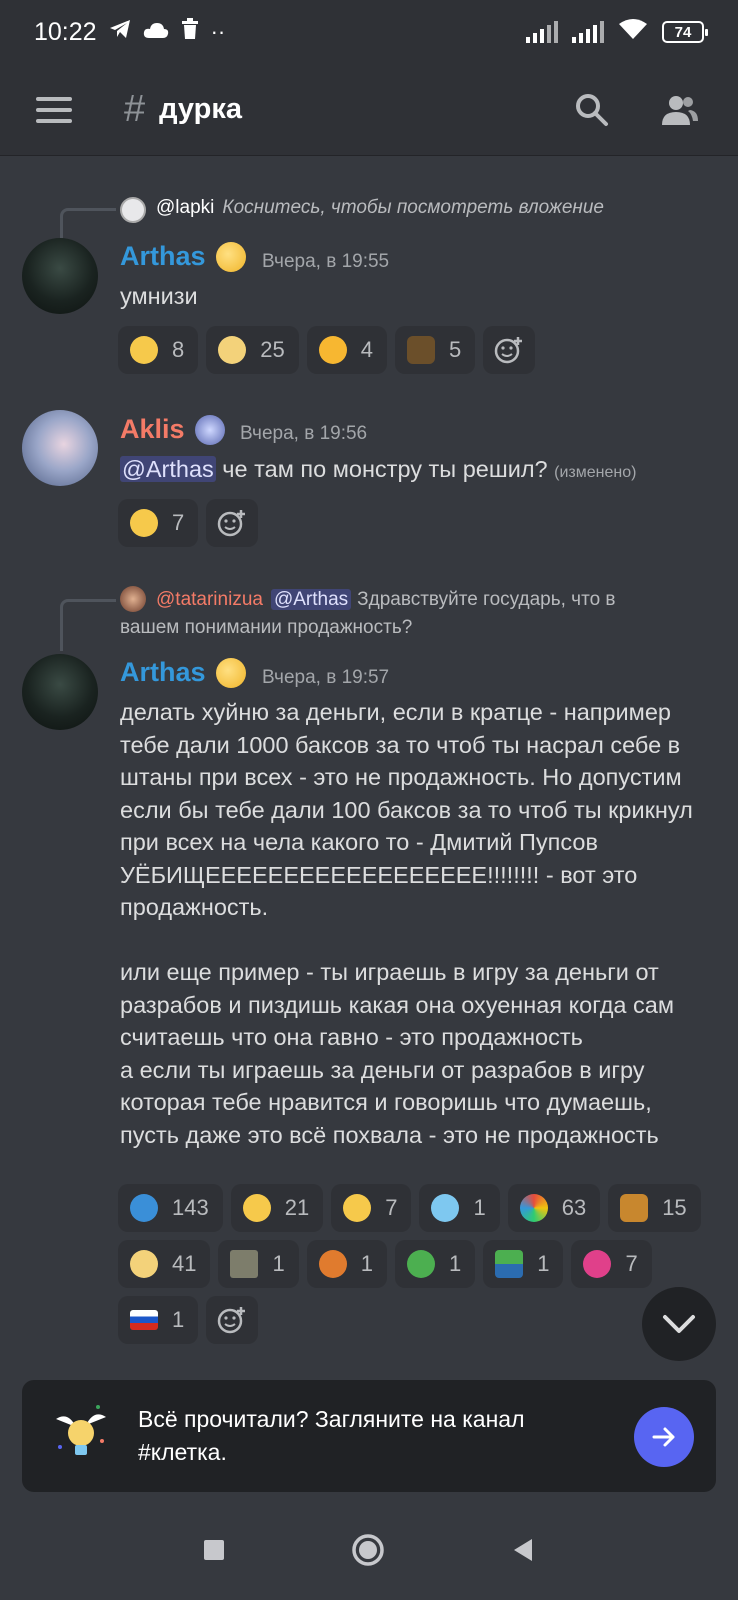  Describe the element at coordinates (357, 1208) in the screenshot. I see `thinking-face-emoji-icon` at that location.